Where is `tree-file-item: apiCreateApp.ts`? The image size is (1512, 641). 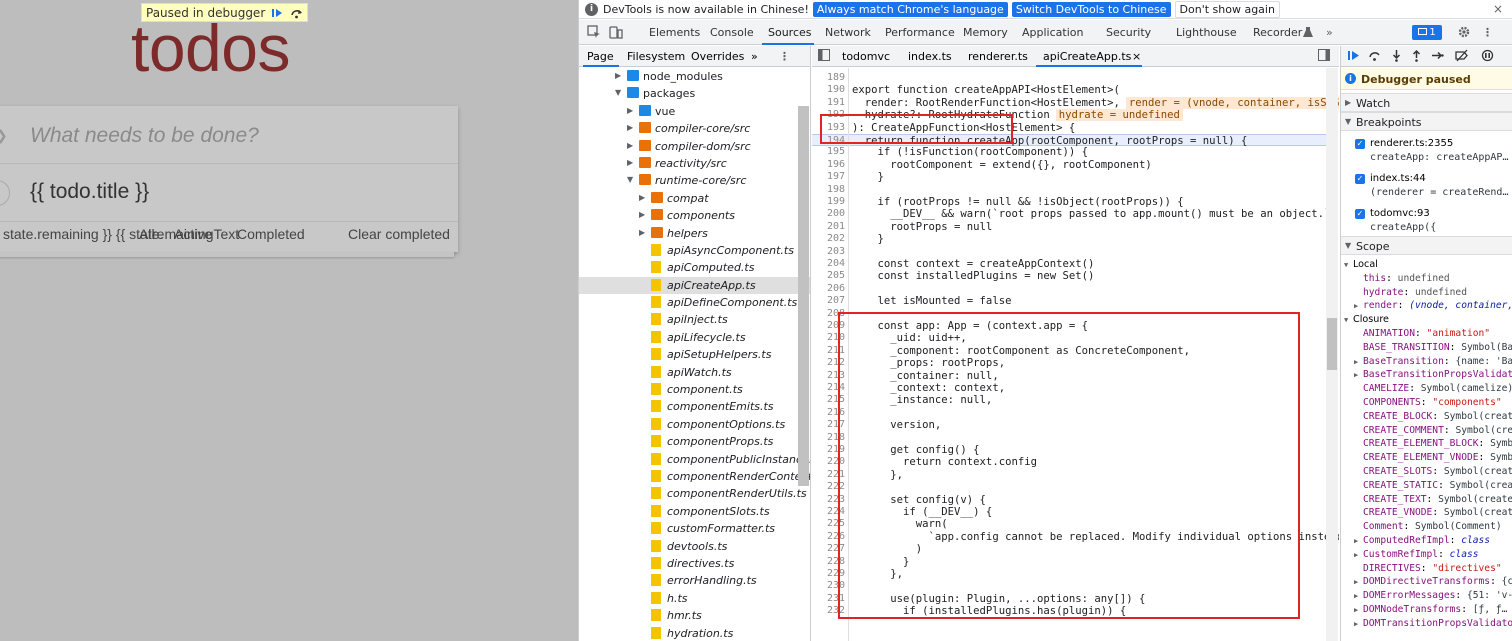
tree-file-item: apiCreateApp.ts is located at coordinates (694, 285).